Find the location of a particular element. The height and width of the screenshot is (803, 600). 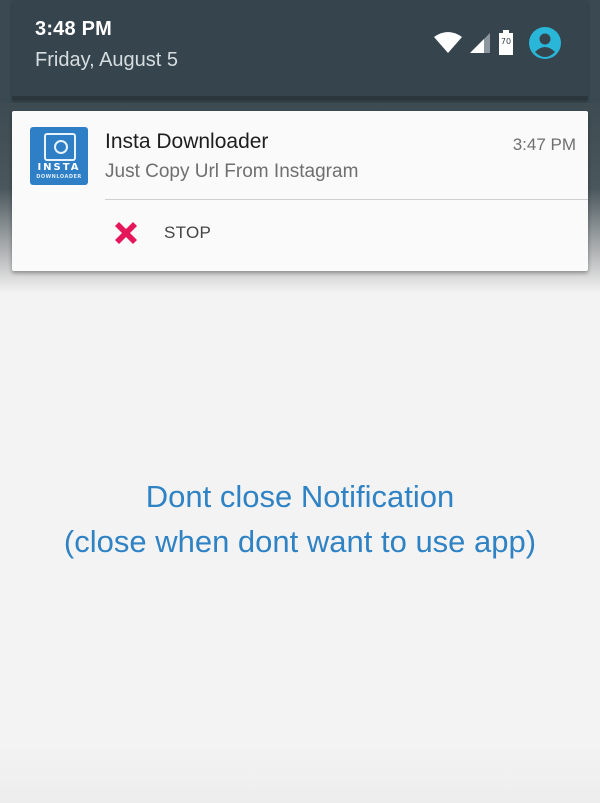

bottom-fade is located at coordinates (300, 773).